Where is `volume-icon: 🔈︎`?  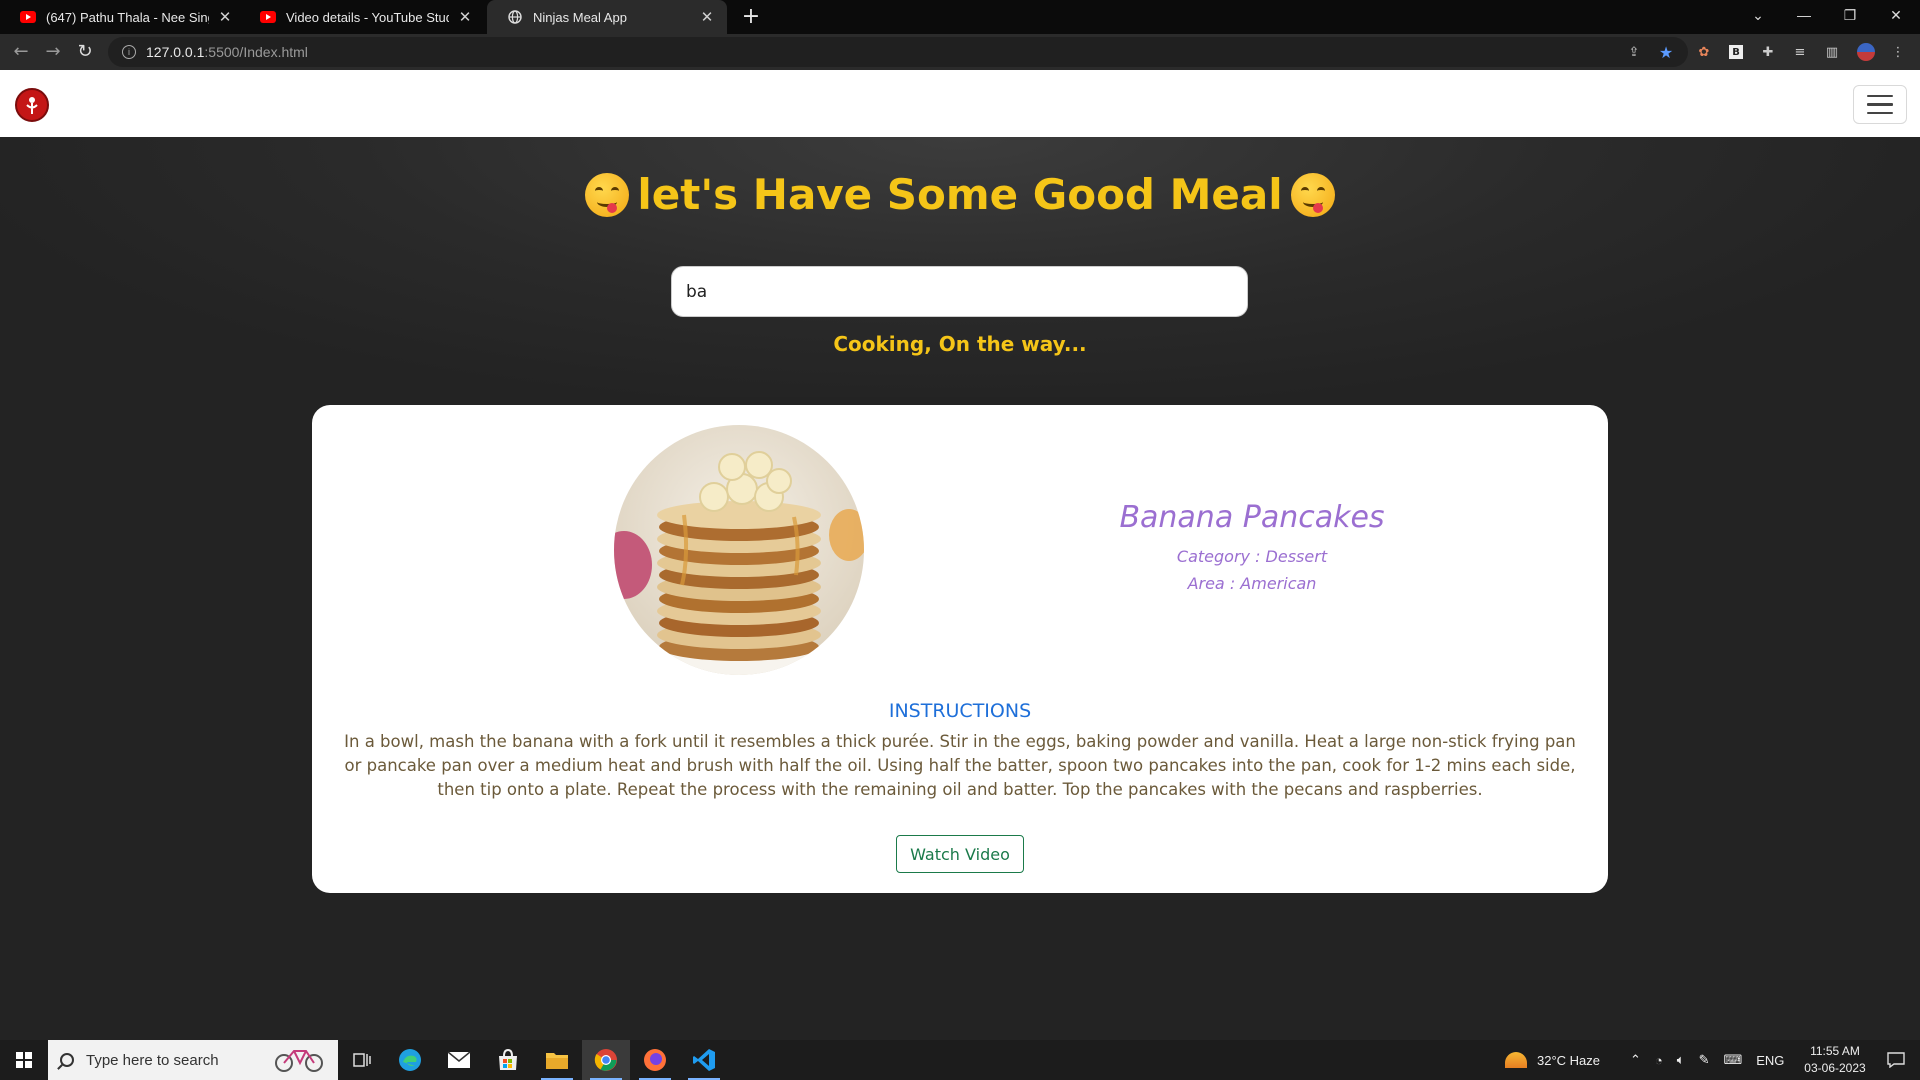
volume-icon: 🔈︎ is located at coordinates (1681, 1060).